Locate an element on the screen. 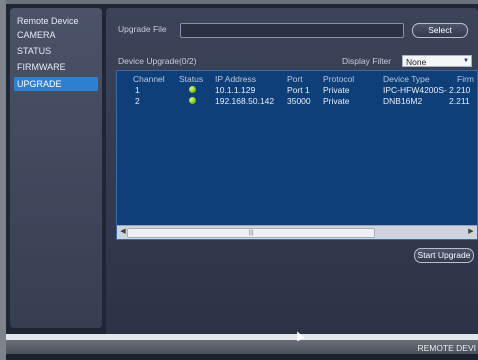 This screenshot has width=478, height=360. cell-port: 35000 is located at coordinates (299, 101).